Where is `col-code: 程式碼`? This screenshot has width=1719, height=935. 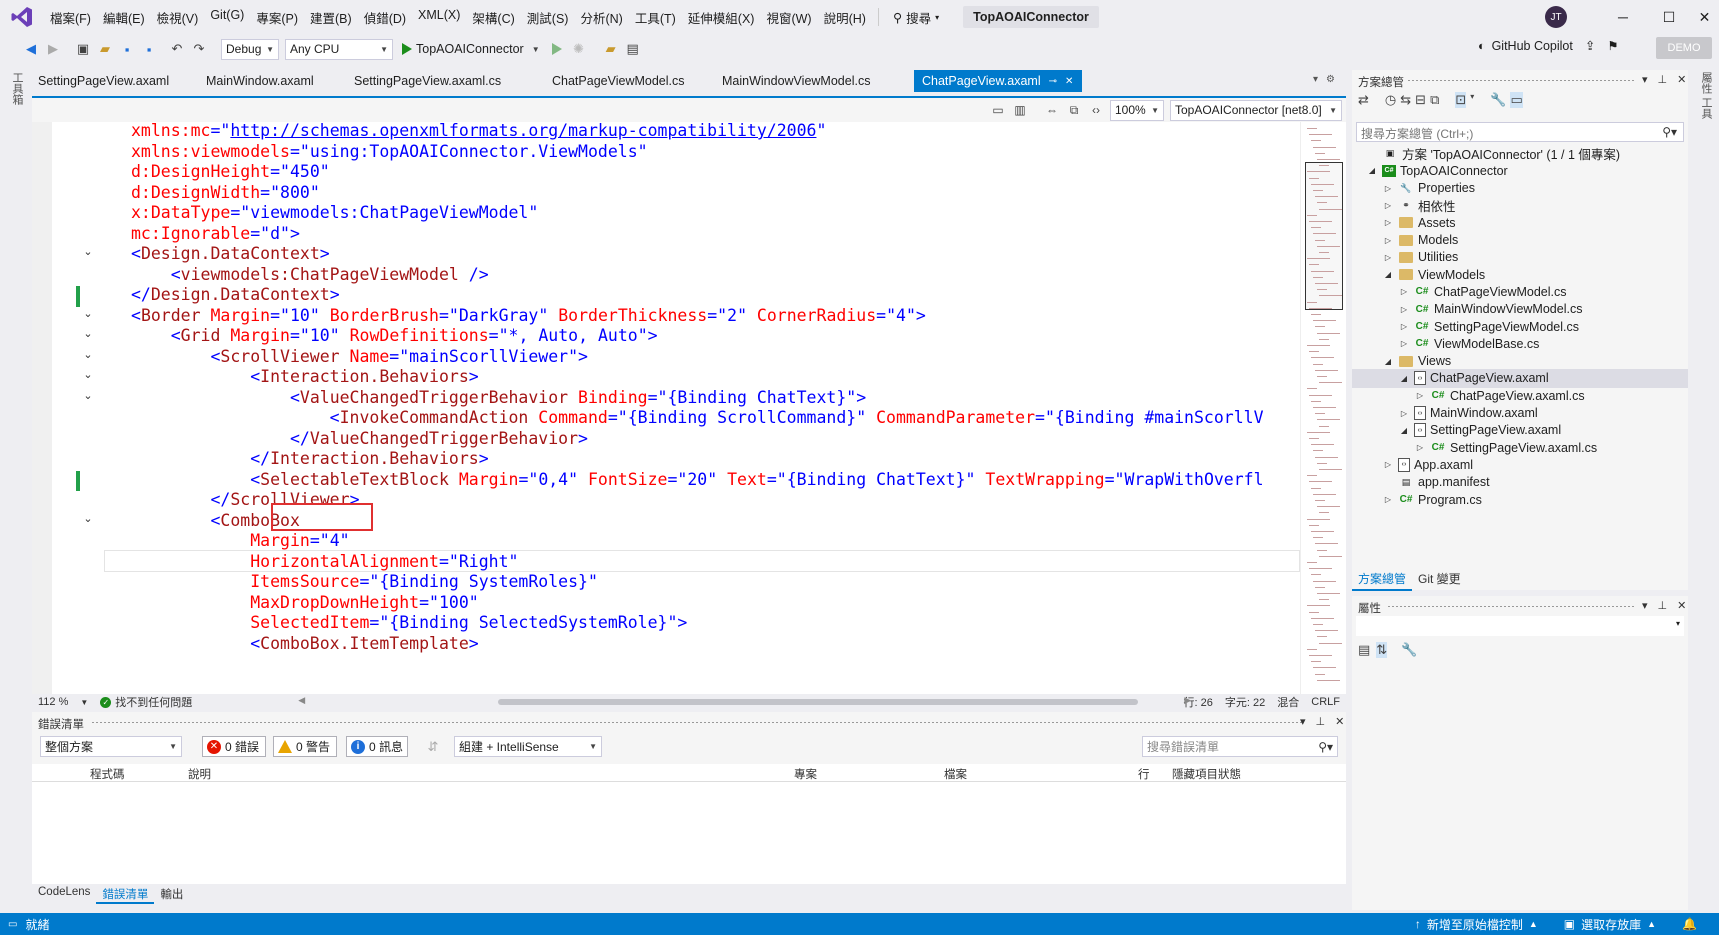
col-code: 程式碼 is located at coordinates (107, 774).